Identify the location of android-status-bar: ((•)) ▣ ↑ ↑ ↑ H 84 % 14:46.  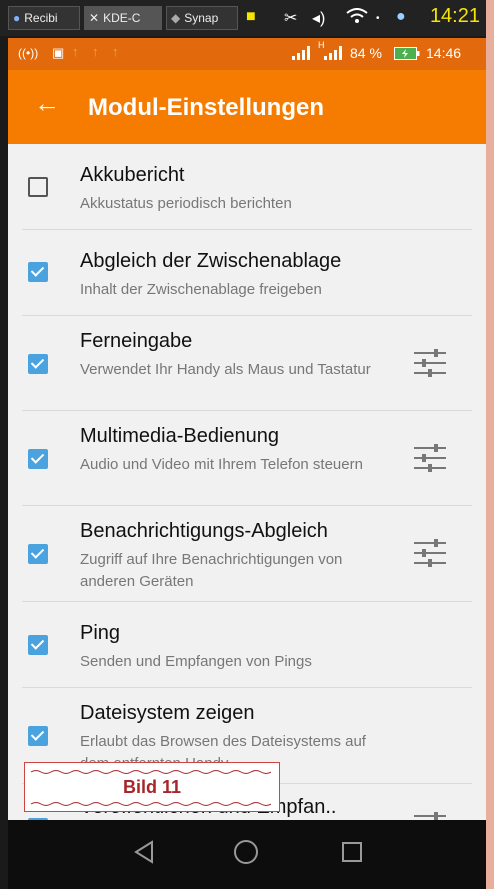
(247, 54).